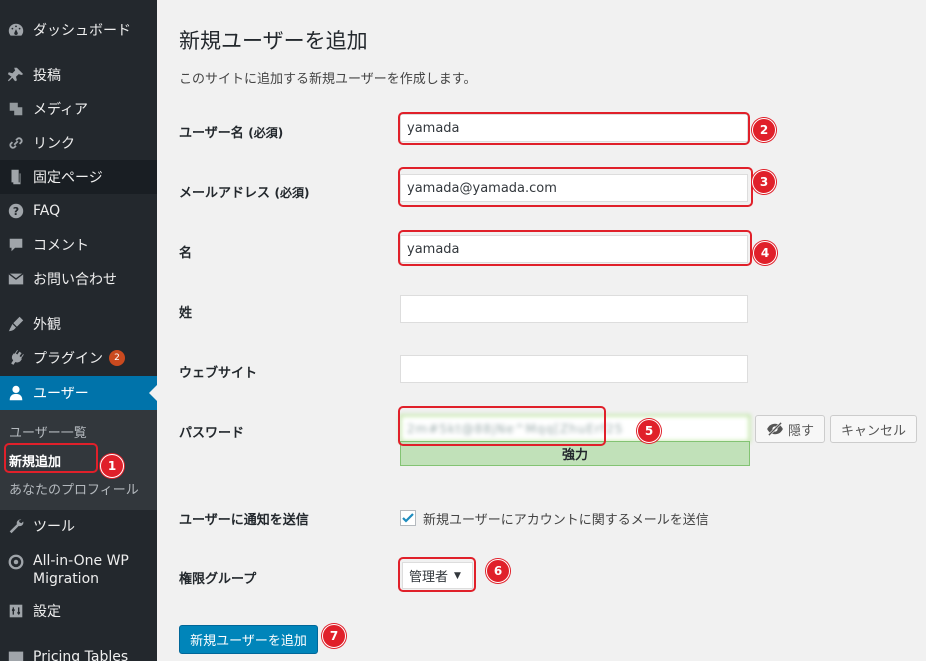  I want to click on eye-slash-icon, so click(775, 429).